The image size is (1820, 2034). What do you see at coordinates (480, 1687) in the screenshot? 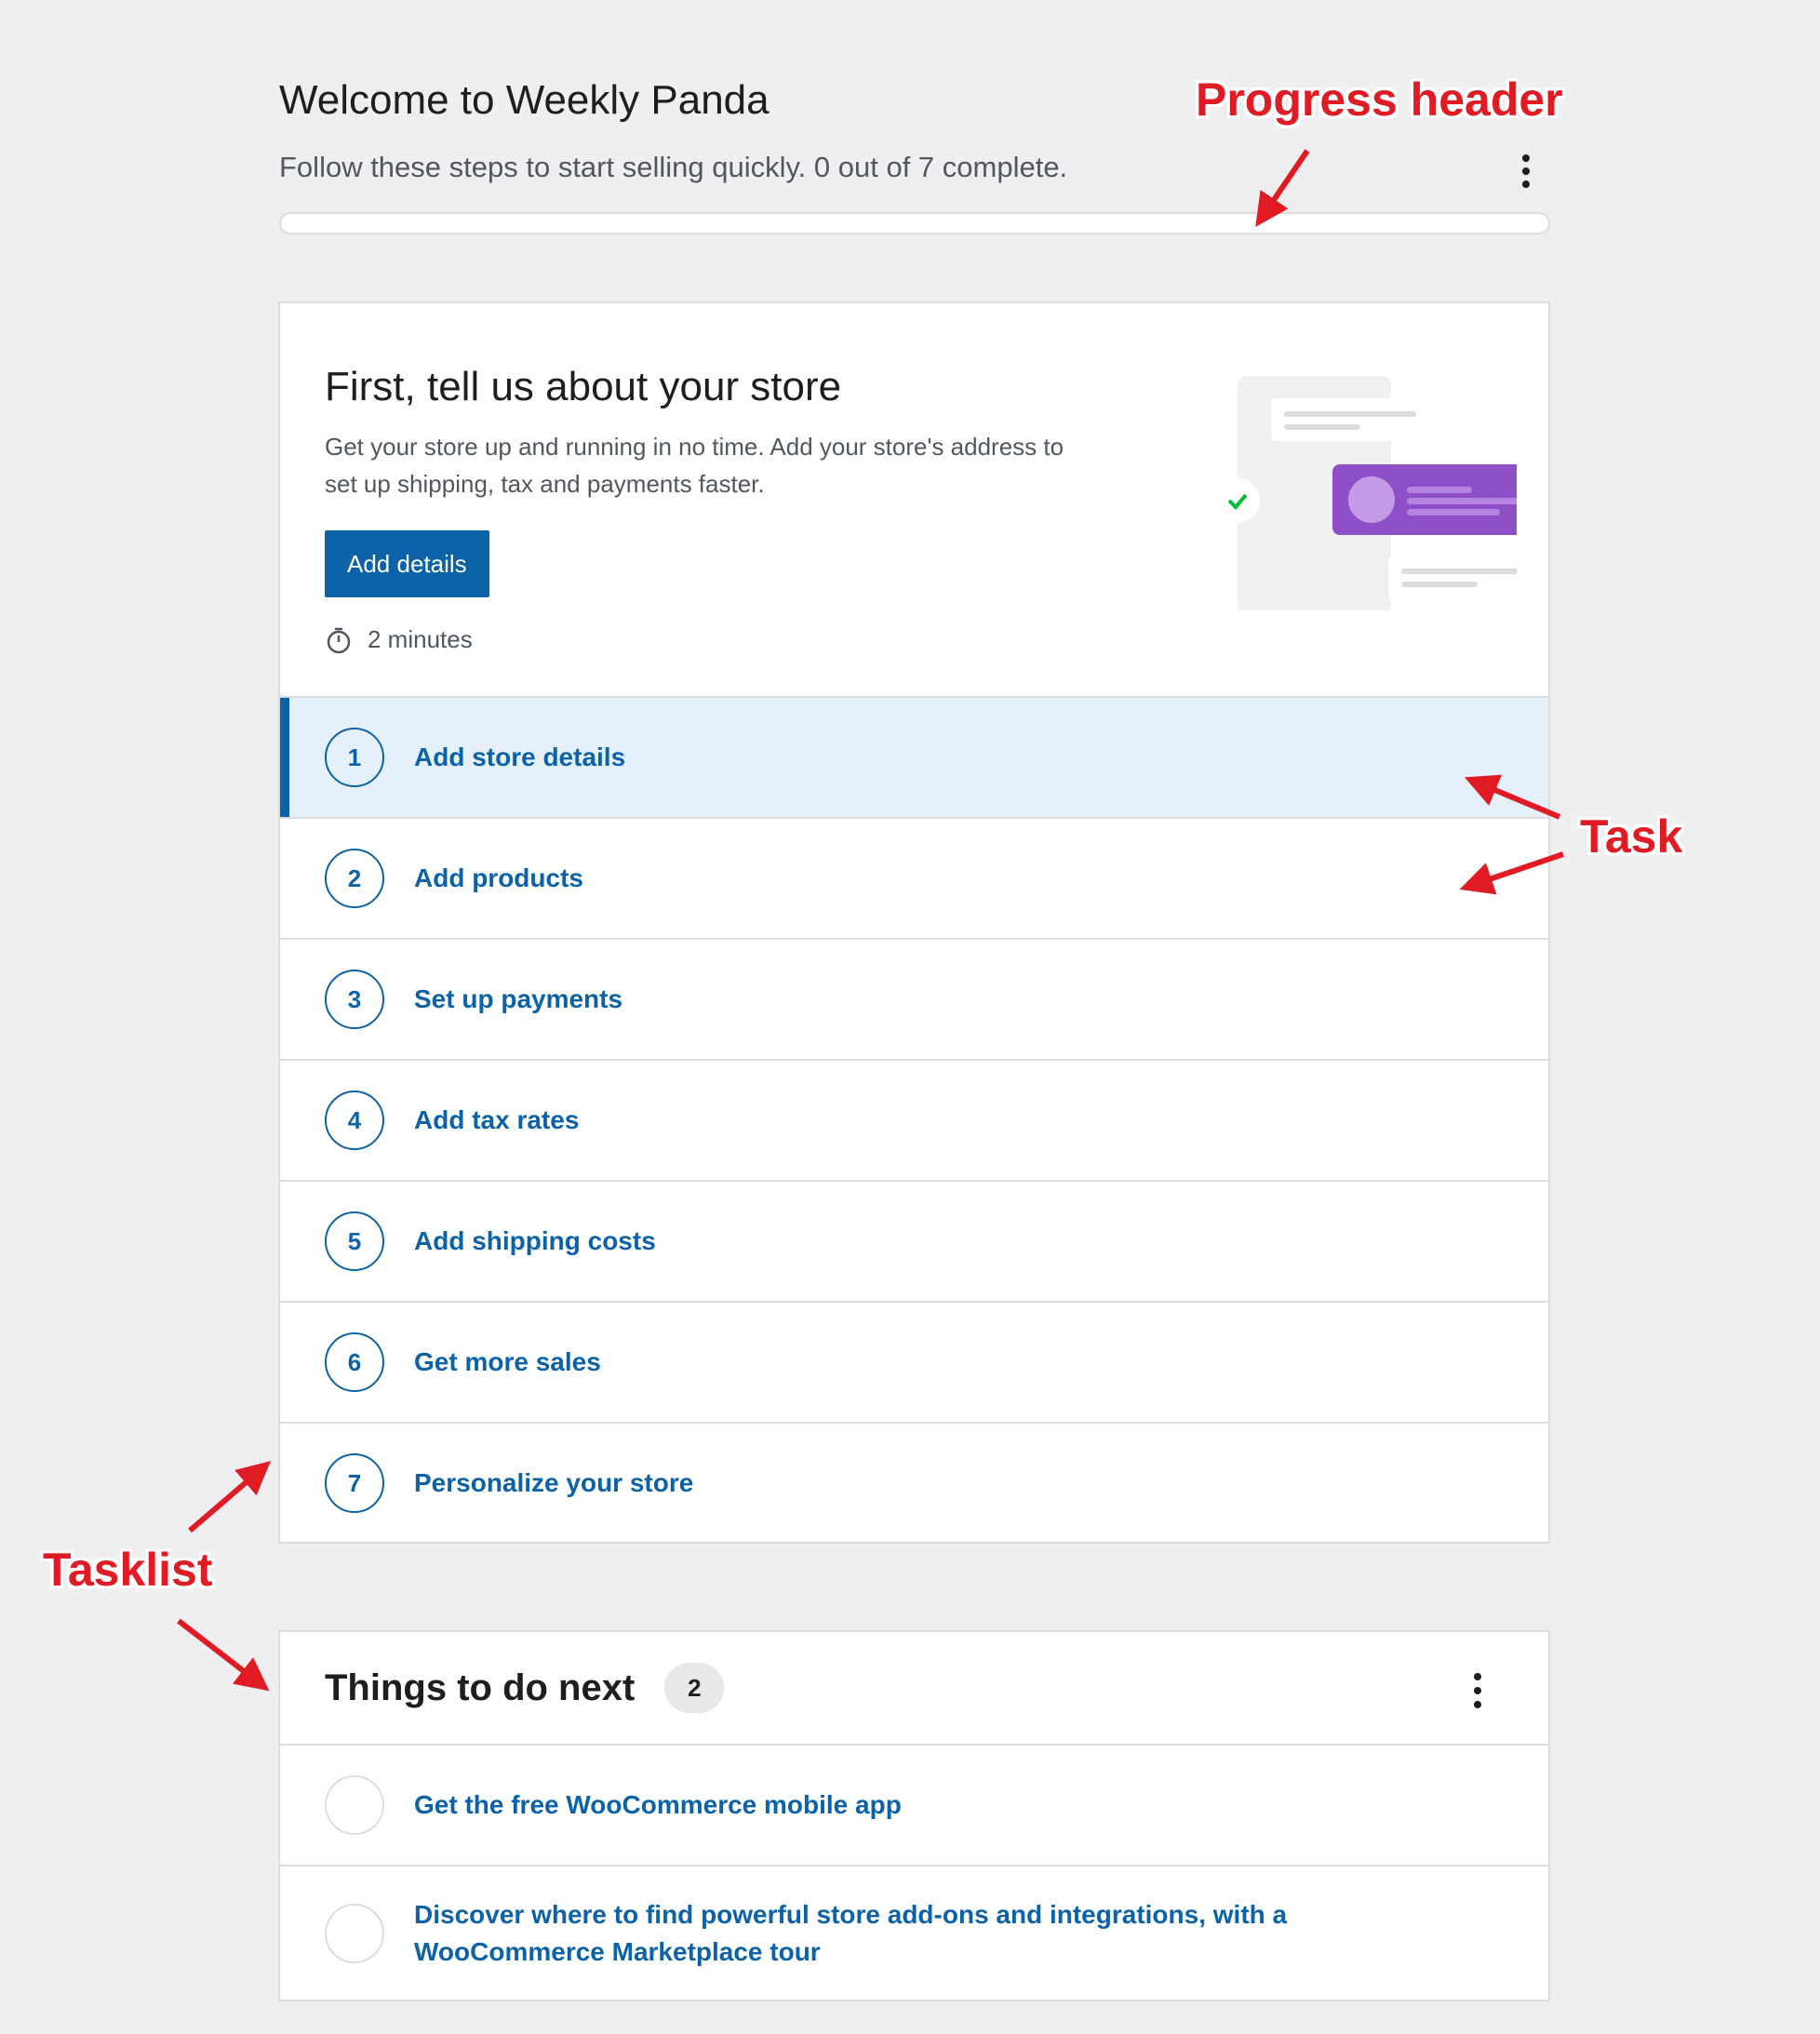
I see `things-to-do-next-title: Things to do next` at bounding box center [480, 1687].